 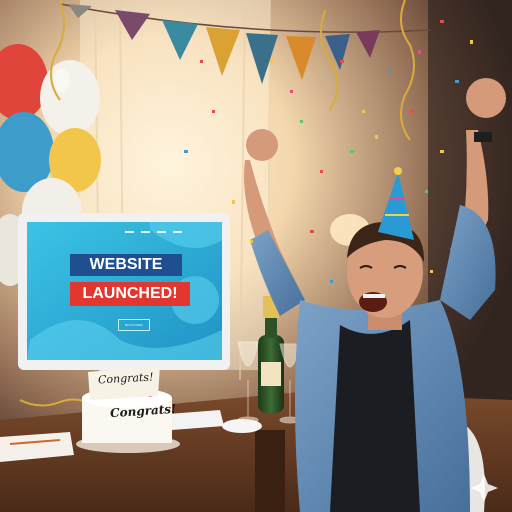 I want to click on monitor-screen: WEBSITE LAUNCHED! DISCOVER, so click(x=124, y=291).